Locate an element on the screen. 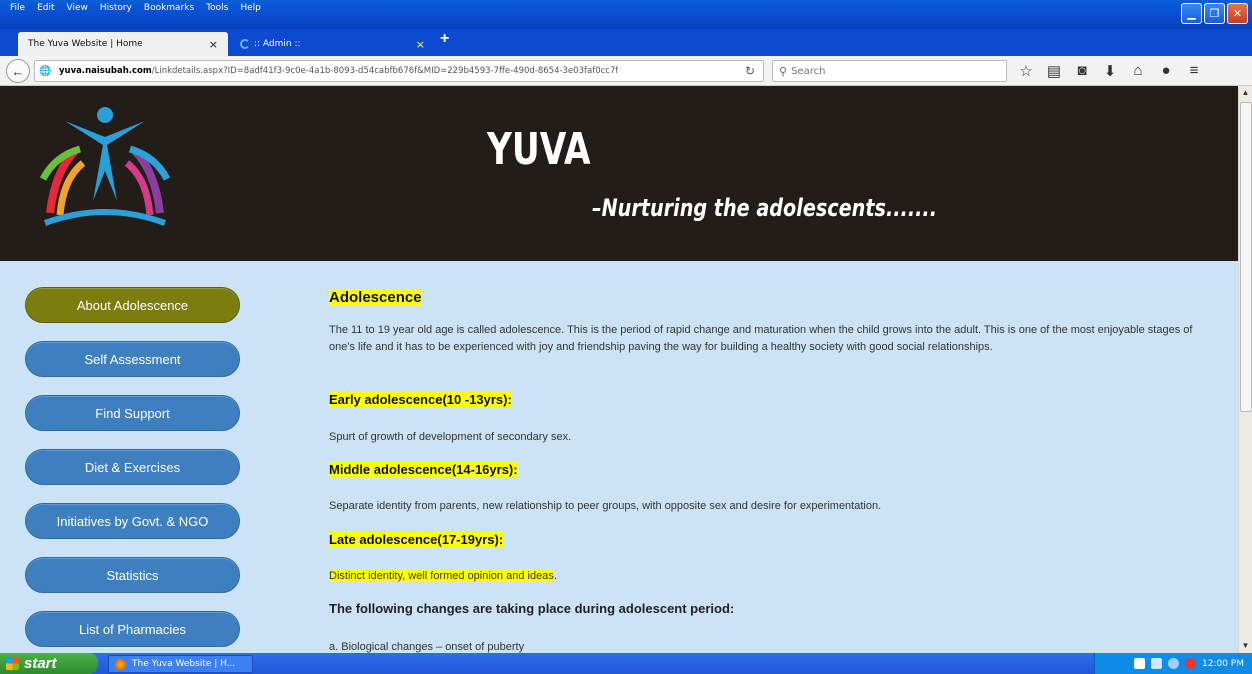 The image size is (1252, 674). scroll-thumb is located at coordinates (1246, 257).